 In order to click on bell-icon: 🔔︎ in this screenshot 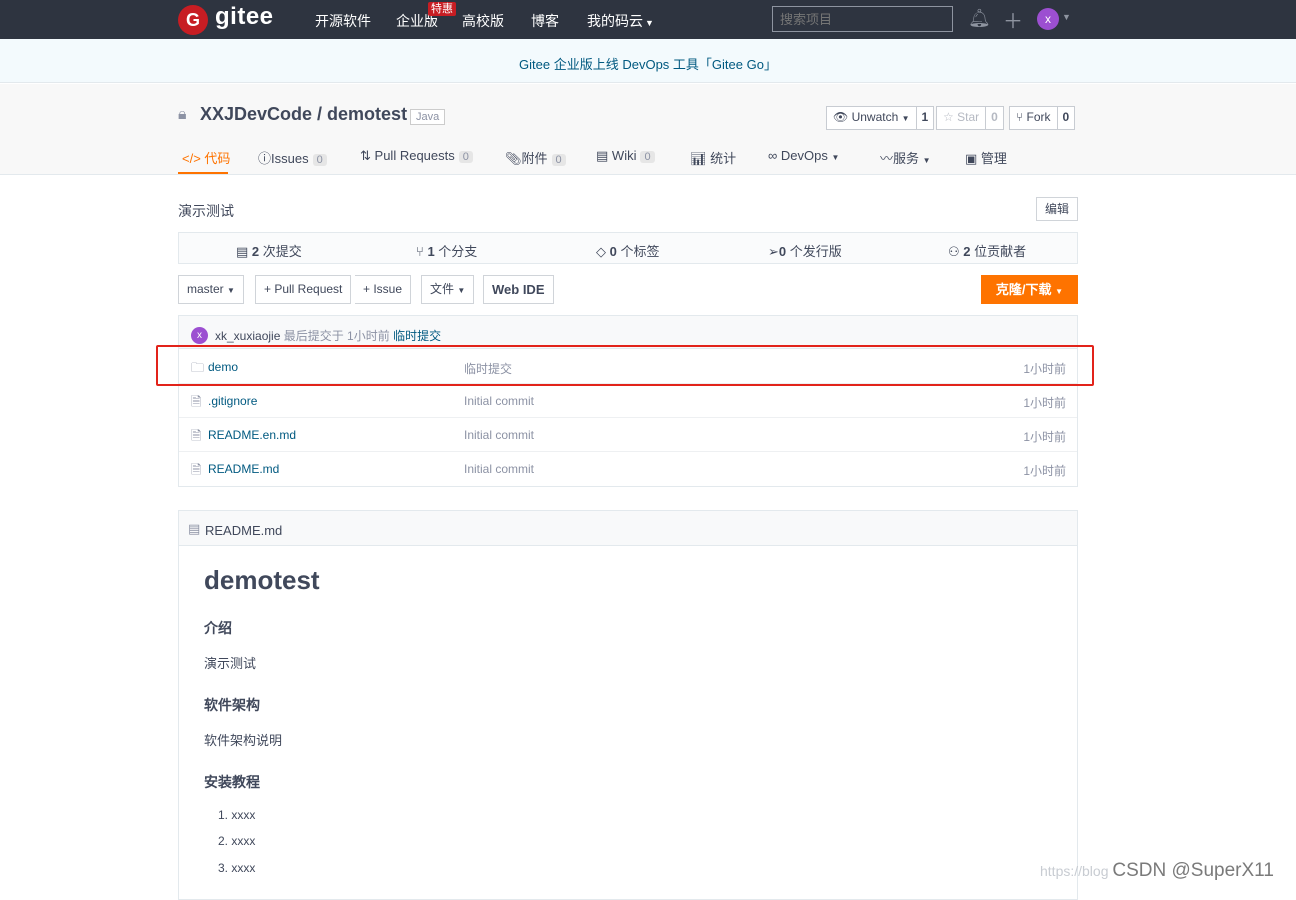, I will do `click(979, 18)`.